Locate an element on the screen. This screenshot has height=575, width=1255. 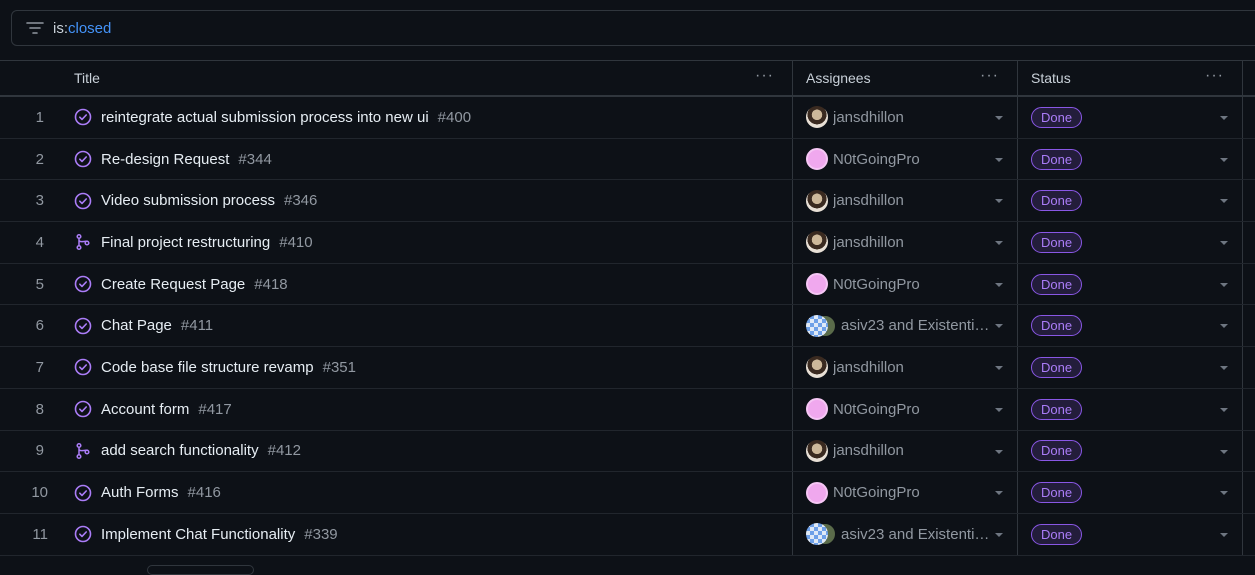
item-title-link: Final project restructuring is located at coordinates (185, 242).